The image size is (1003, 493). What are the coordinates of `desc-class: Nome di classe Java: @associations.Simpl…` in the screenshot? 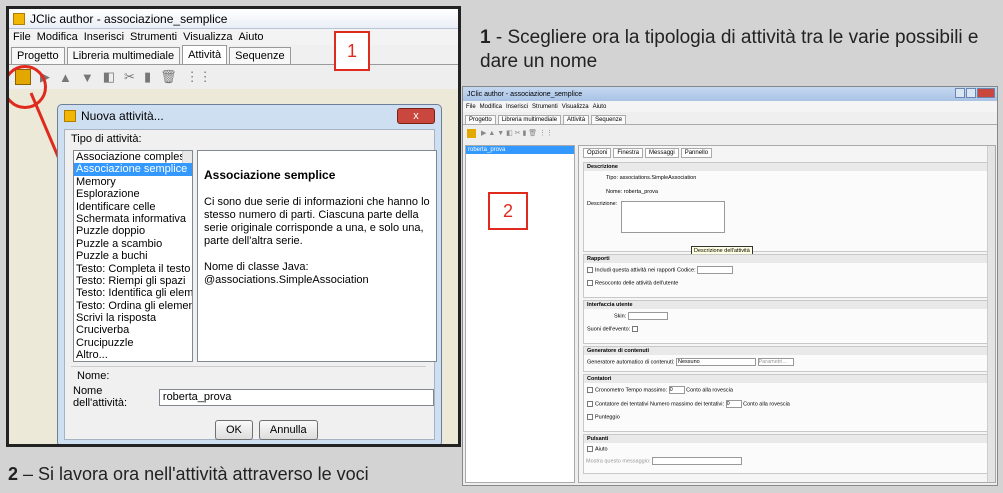 It's located at (286, 273).